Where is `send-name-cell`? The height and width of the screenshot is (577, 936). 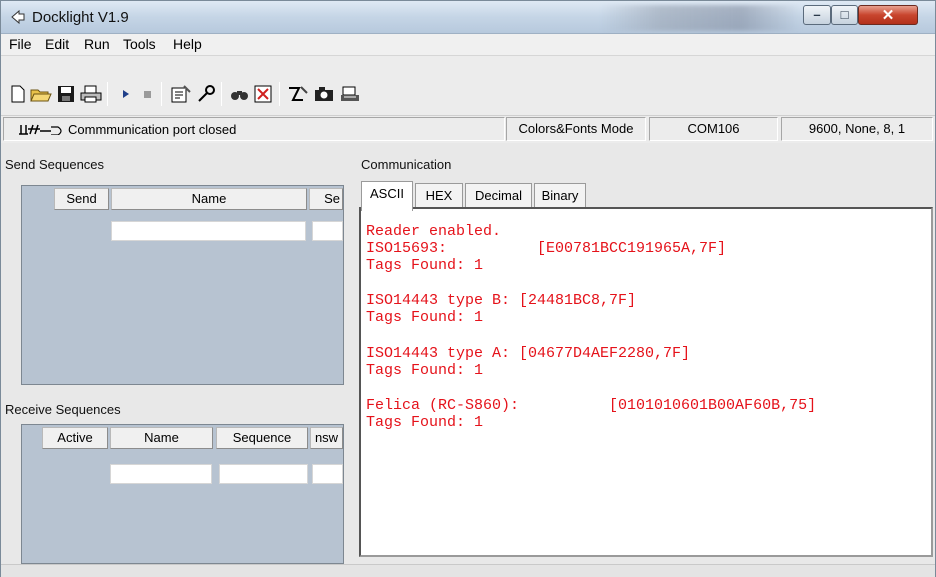 send-name-cell is located at coordinates (208, 231).